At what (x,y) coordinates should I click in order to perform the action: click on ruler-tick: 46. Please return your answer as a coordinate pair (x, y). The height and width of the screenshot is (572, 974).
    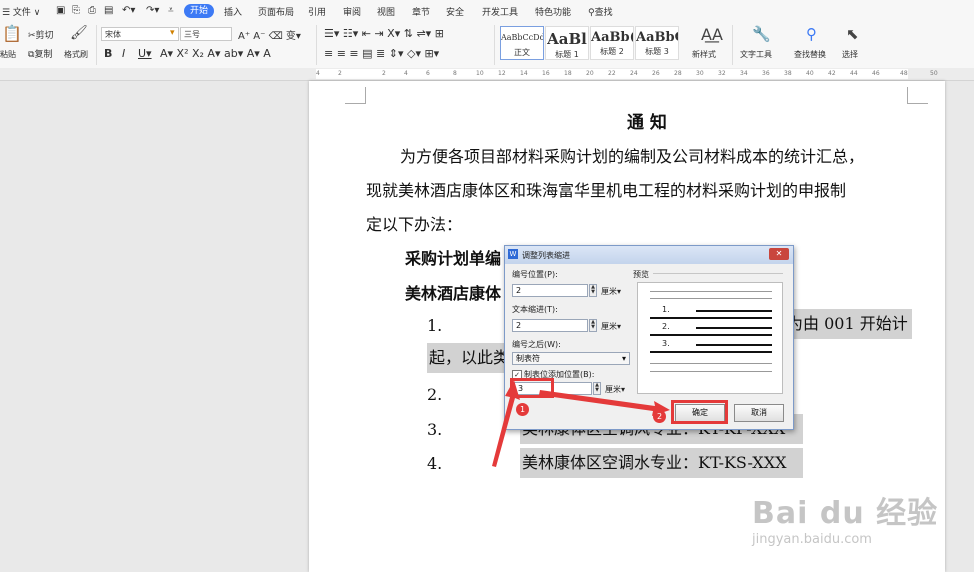
    Looking at the image, I should click on (876, 73).